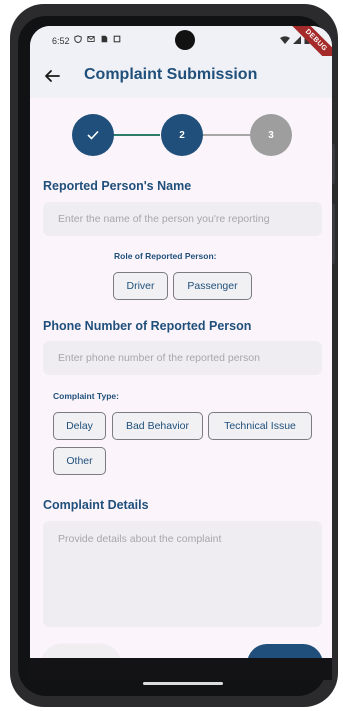 This screenshot has height=711, width=343. I want to click on step-1-completed, so click(93, 135).